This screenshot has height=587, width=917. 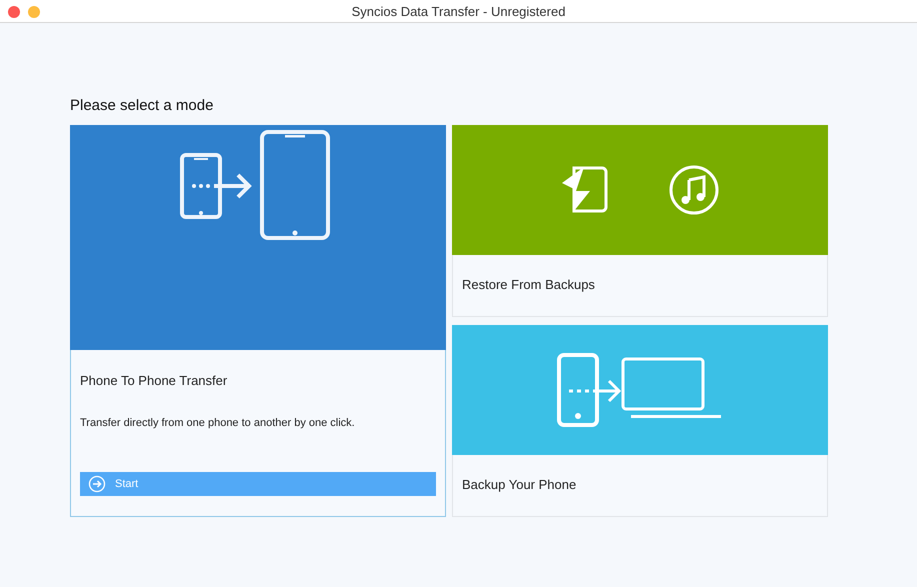 I want to click on mode-card: Restore From Backups, so click(x=640, y=221).